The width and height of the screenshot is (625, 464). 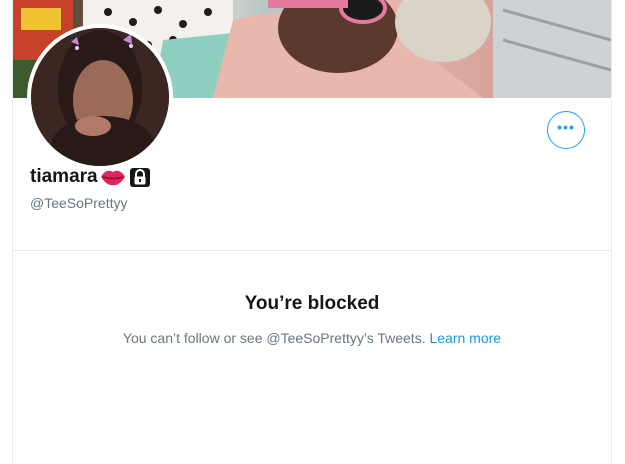 I want to click on profile-avatar, so click(x=100, y=97).